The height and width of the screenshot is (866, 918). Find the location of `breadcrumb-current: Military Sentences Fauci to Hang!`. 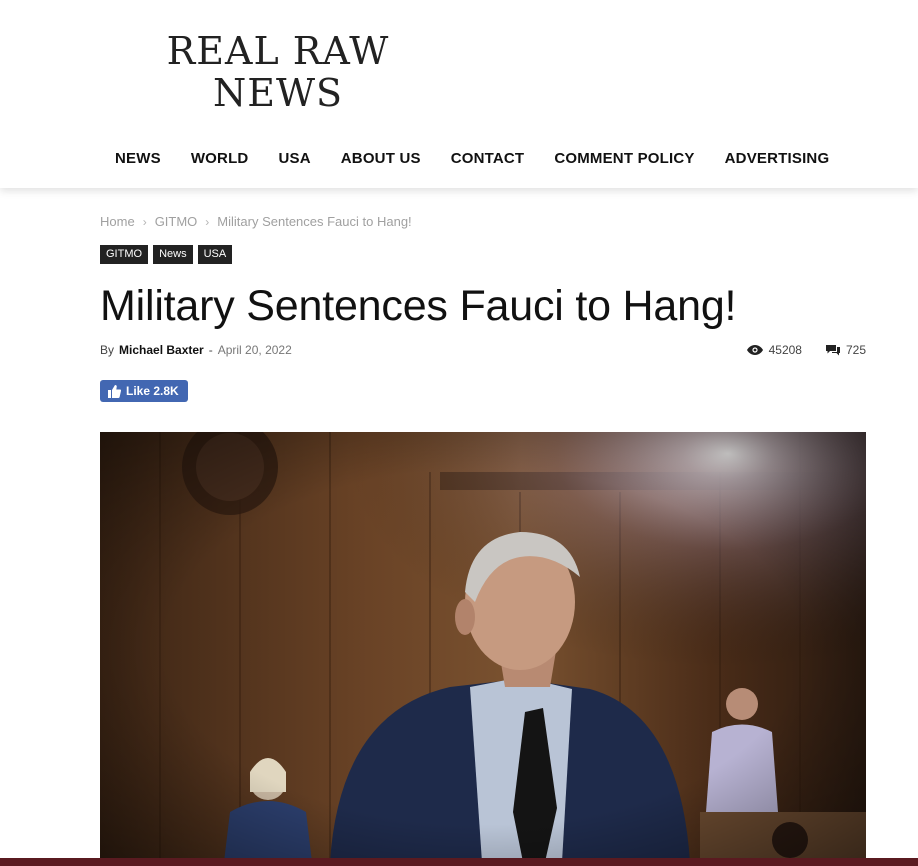

breadcrumb-current: Military Sentences Fauci to Hang! is located at coordinates (314, 221).